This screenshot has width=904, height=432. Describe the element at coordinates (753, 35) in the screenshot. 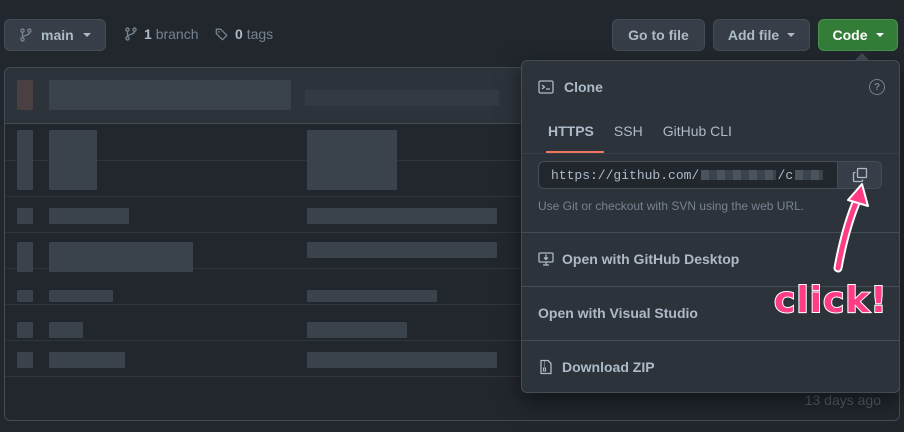

I see `add-file-label: Add file` at that location.